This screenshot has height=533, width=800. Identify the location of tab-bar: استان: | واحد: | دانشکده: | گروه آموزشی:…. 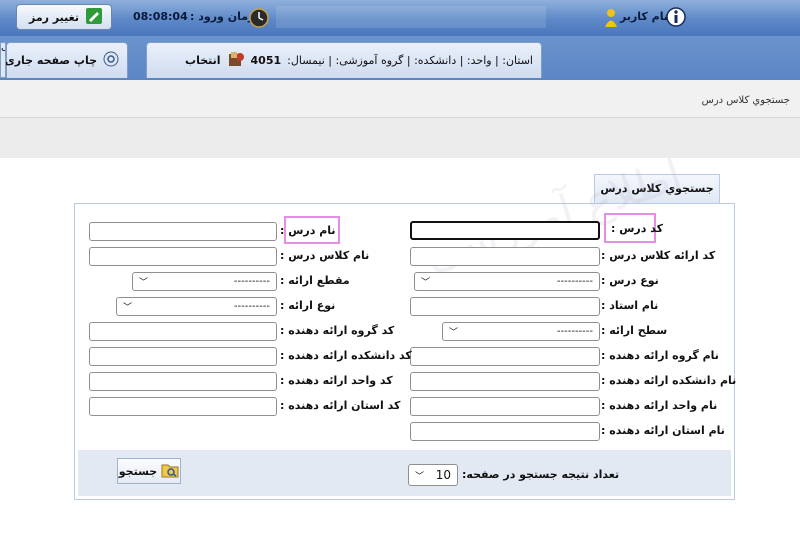
(400, 58).